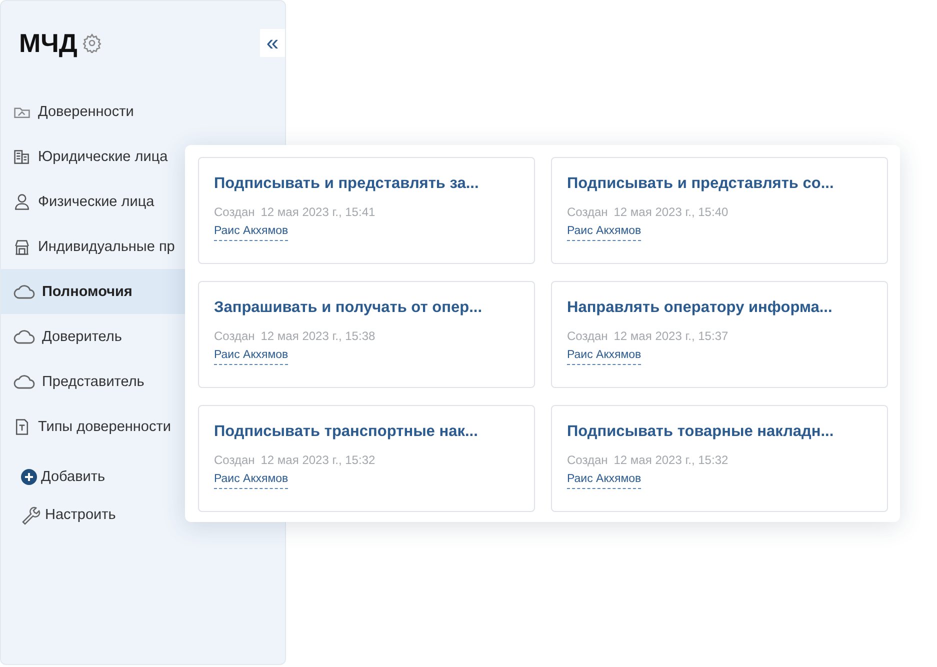 The width and height of the screenshot is (937, 667). What do you see at coordinates (22, 247) in the screenshot?
I see `shop-icon` at bounding box center [22, 247].